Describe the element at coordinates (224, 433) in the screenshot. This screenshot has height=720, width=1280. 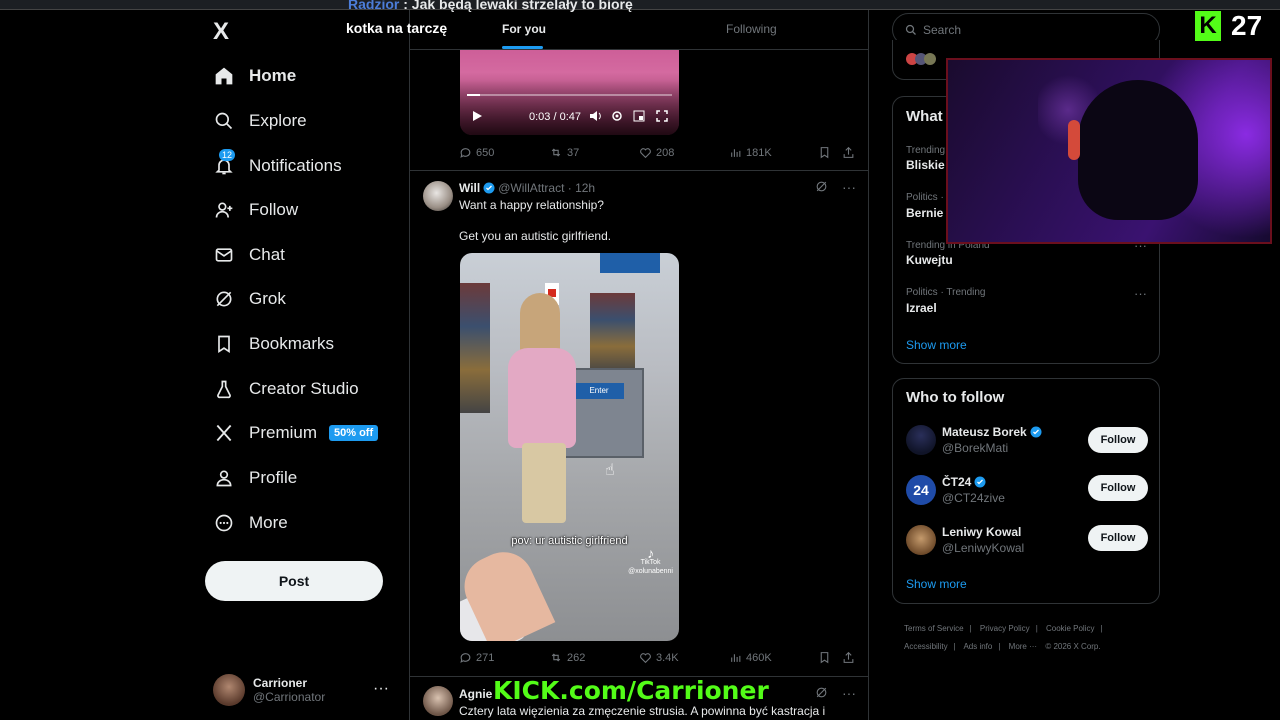
I see `x-icon` at that location.